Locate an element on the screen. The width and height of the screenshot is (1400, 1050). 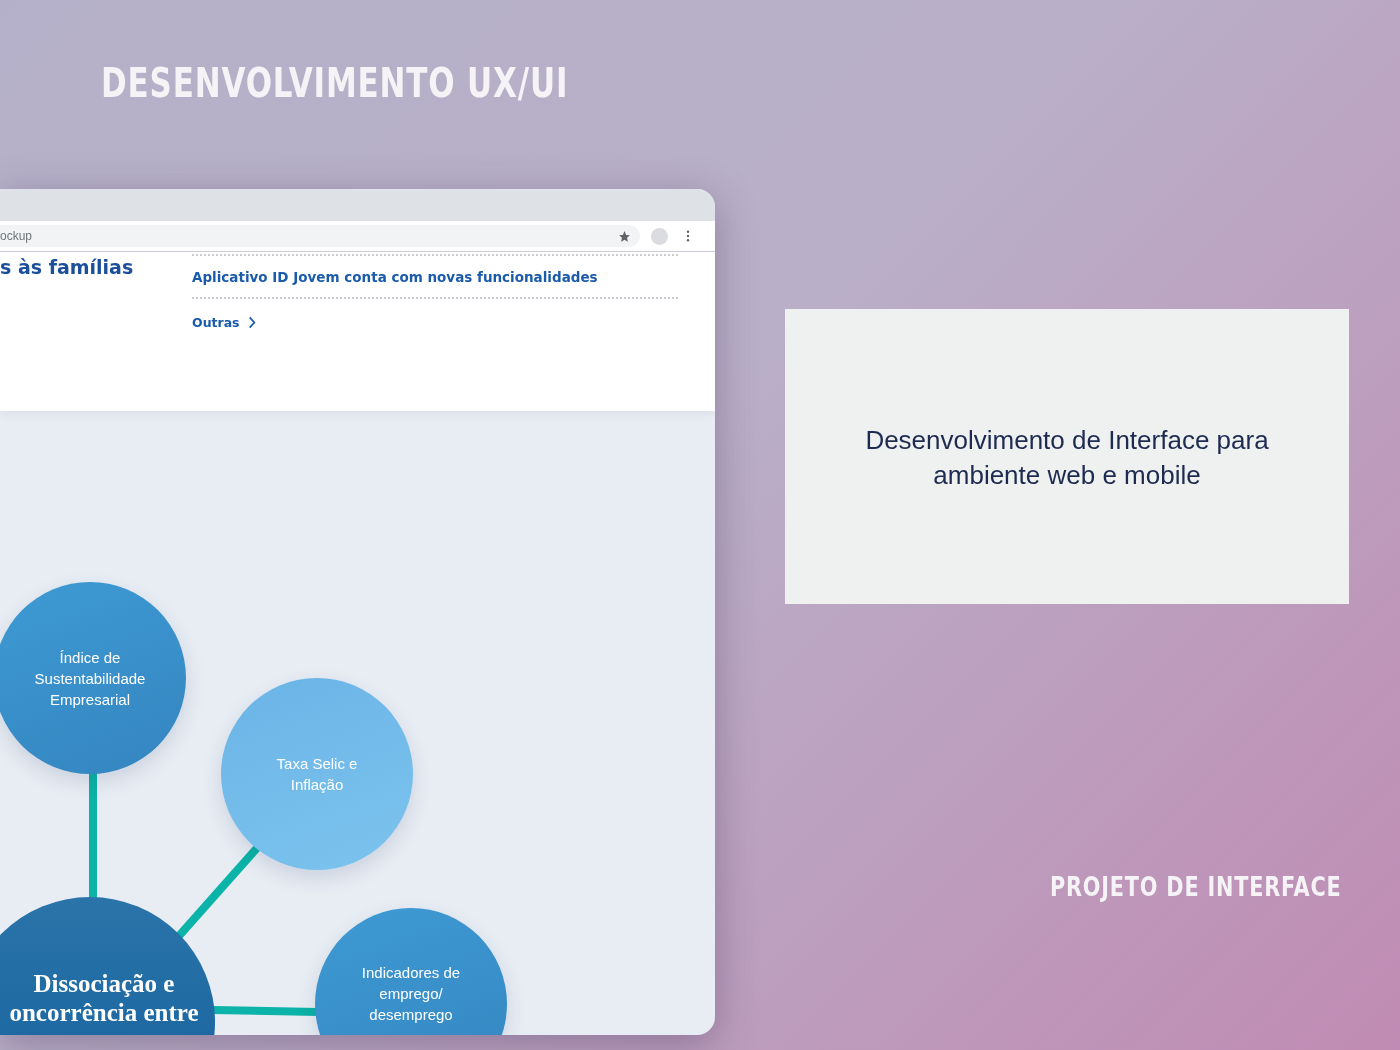
menu-icon is located at coordinates (688, 236).